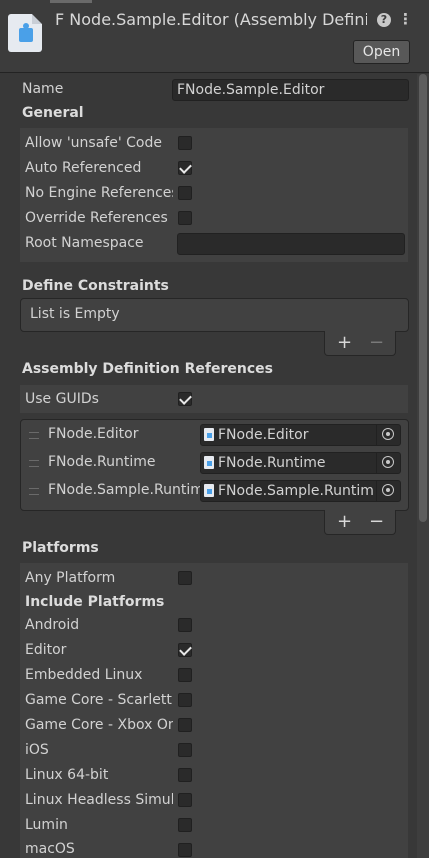  Describe the element at coordinates (185, 193) in the screenshot. I see `no-engine-references-checkbox` at that location.